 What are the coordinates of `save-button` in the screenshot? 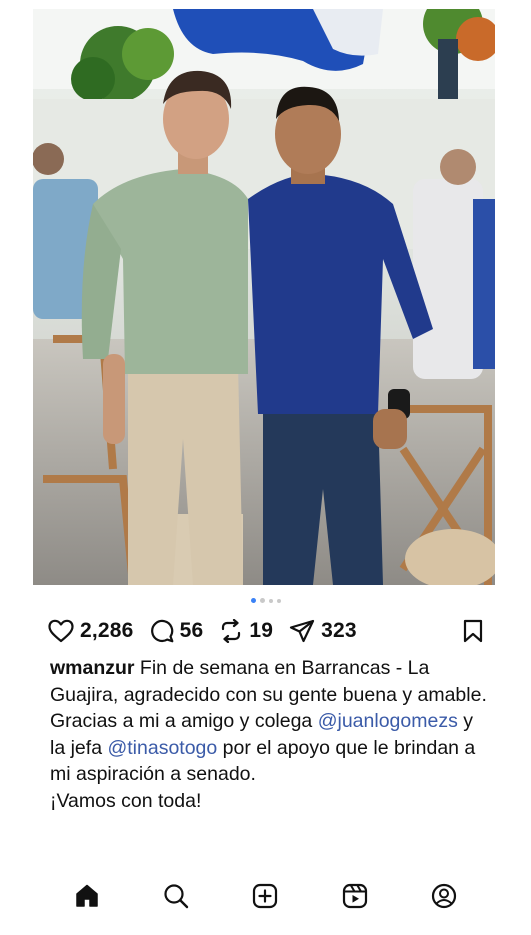 It's located at (473, 631).